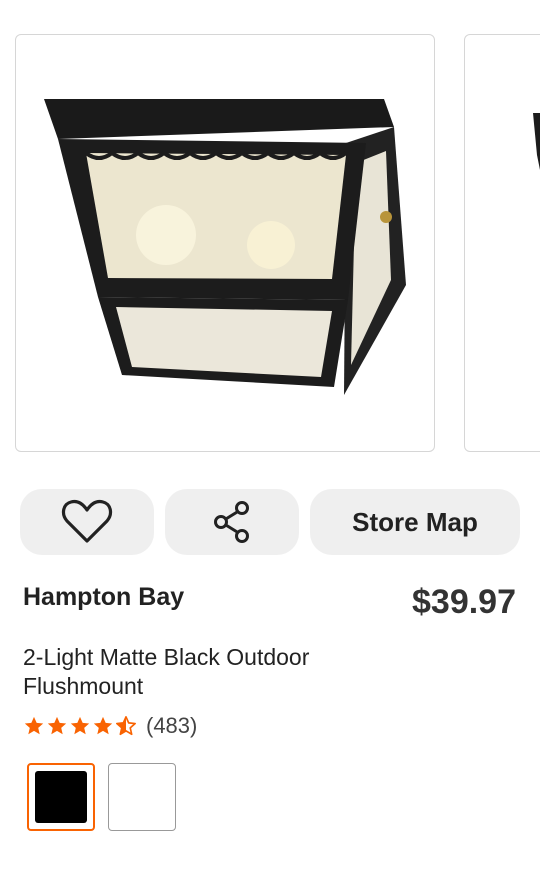 The image size is (540, 890). I want to click on product-rating: (483), so click(110, 726).